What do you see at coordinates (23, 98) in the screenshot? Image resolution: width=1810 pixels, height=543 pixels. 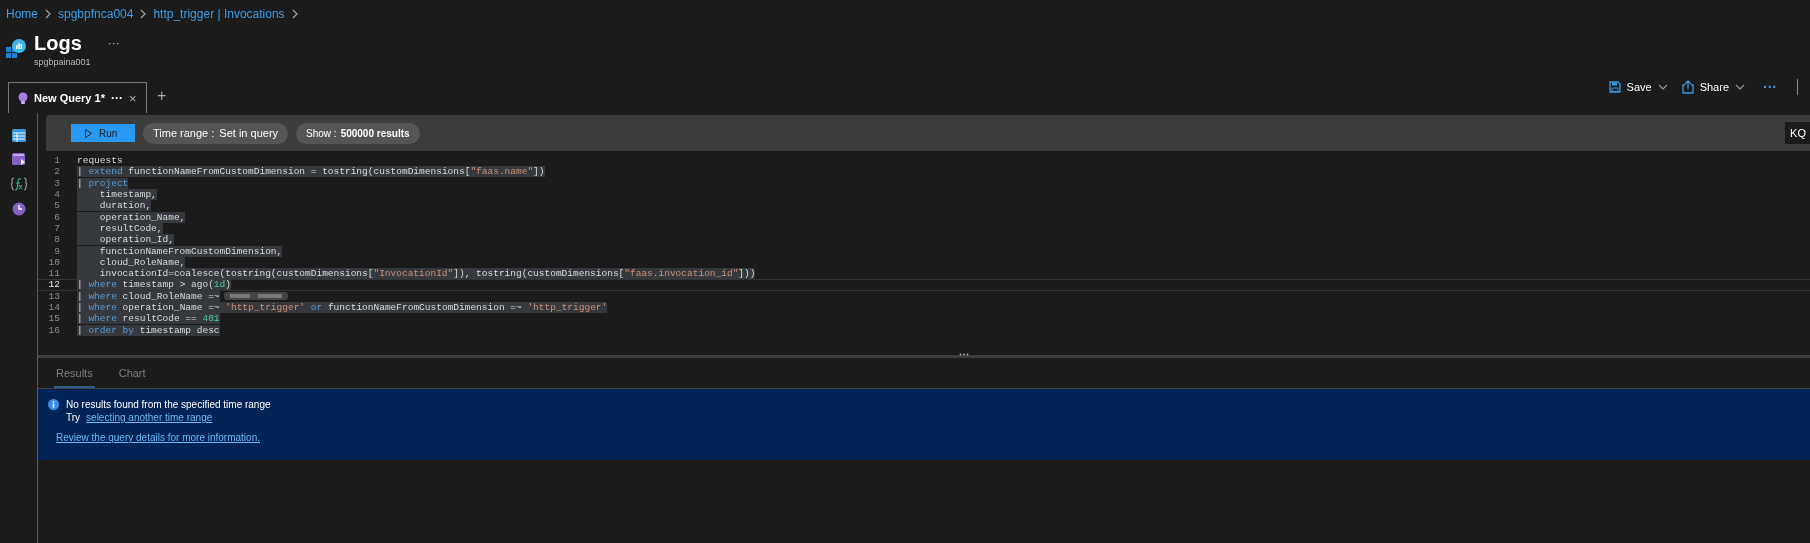 I see `lightbulb-icon` at bounding box center [23, 98].